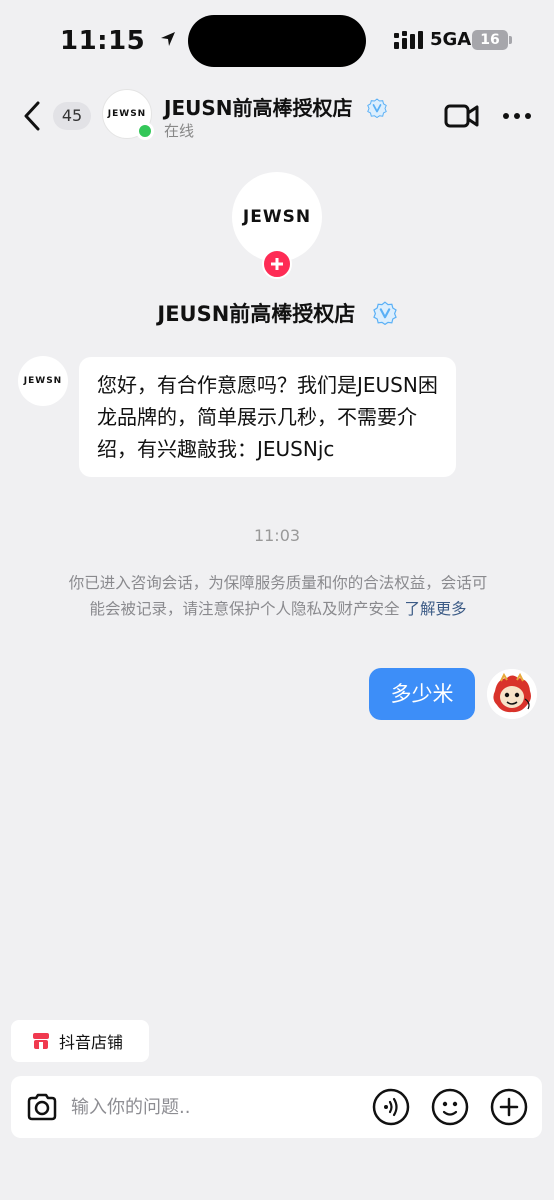 Image resolution: width=554 pixels, height=1200 pixels. I want to click on message-input, so click(216, 1107).